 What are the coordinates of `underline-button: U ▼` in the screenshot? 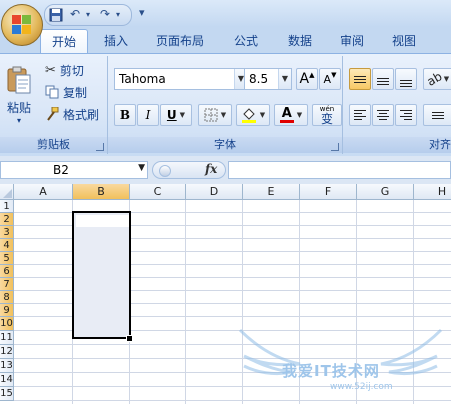 It's located at (176, 115).